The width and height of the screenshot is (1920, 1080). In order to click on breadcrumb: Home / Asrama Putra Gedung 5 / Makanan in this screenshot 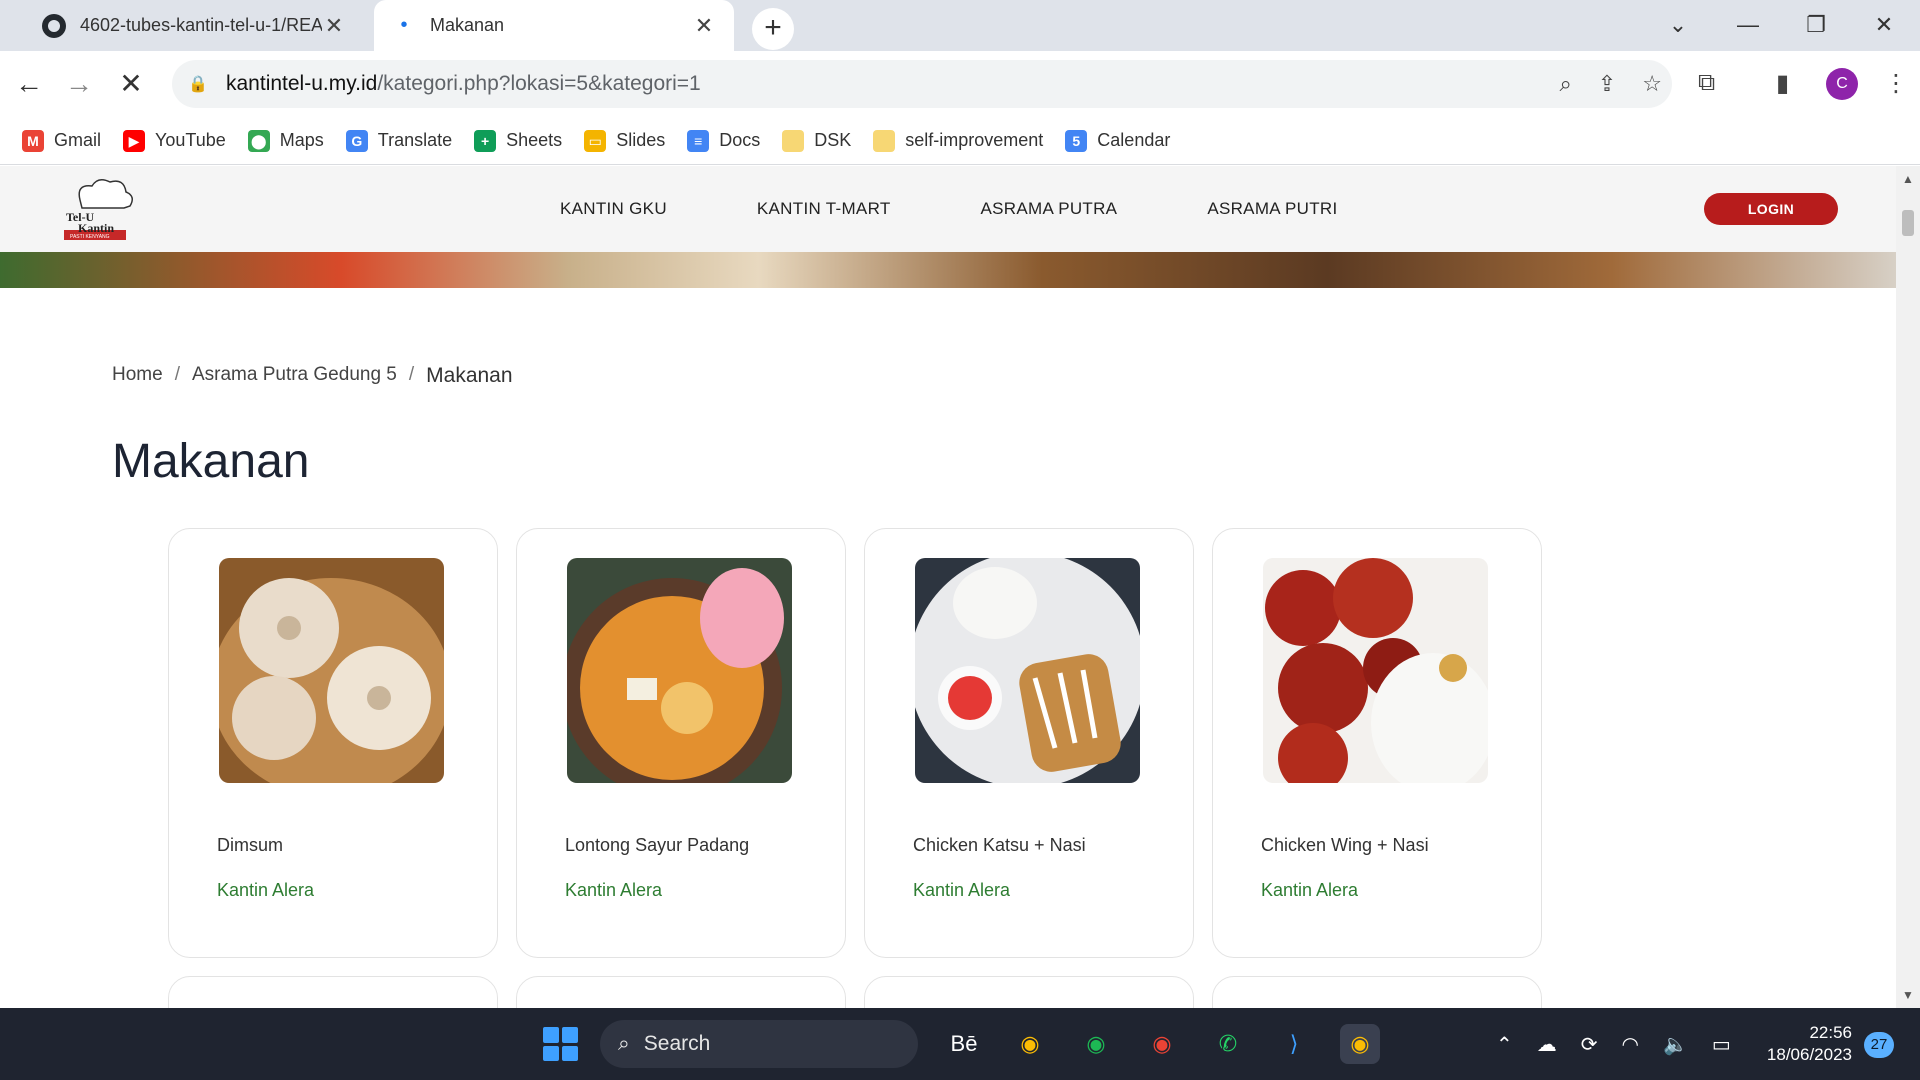, I will do `click(312, 376)`.